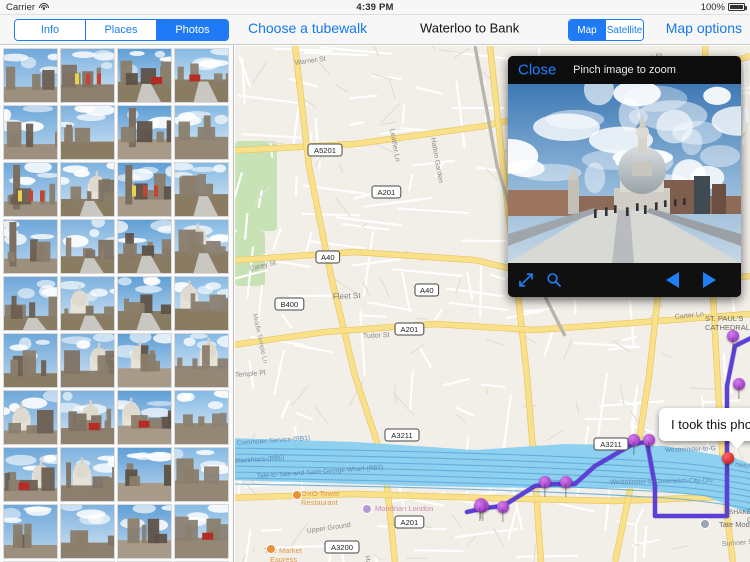 This screenshot has width=750, height=562. Describe the element at coordinates (526, 280) in the screenshot. I see `expand-icon` at that location.